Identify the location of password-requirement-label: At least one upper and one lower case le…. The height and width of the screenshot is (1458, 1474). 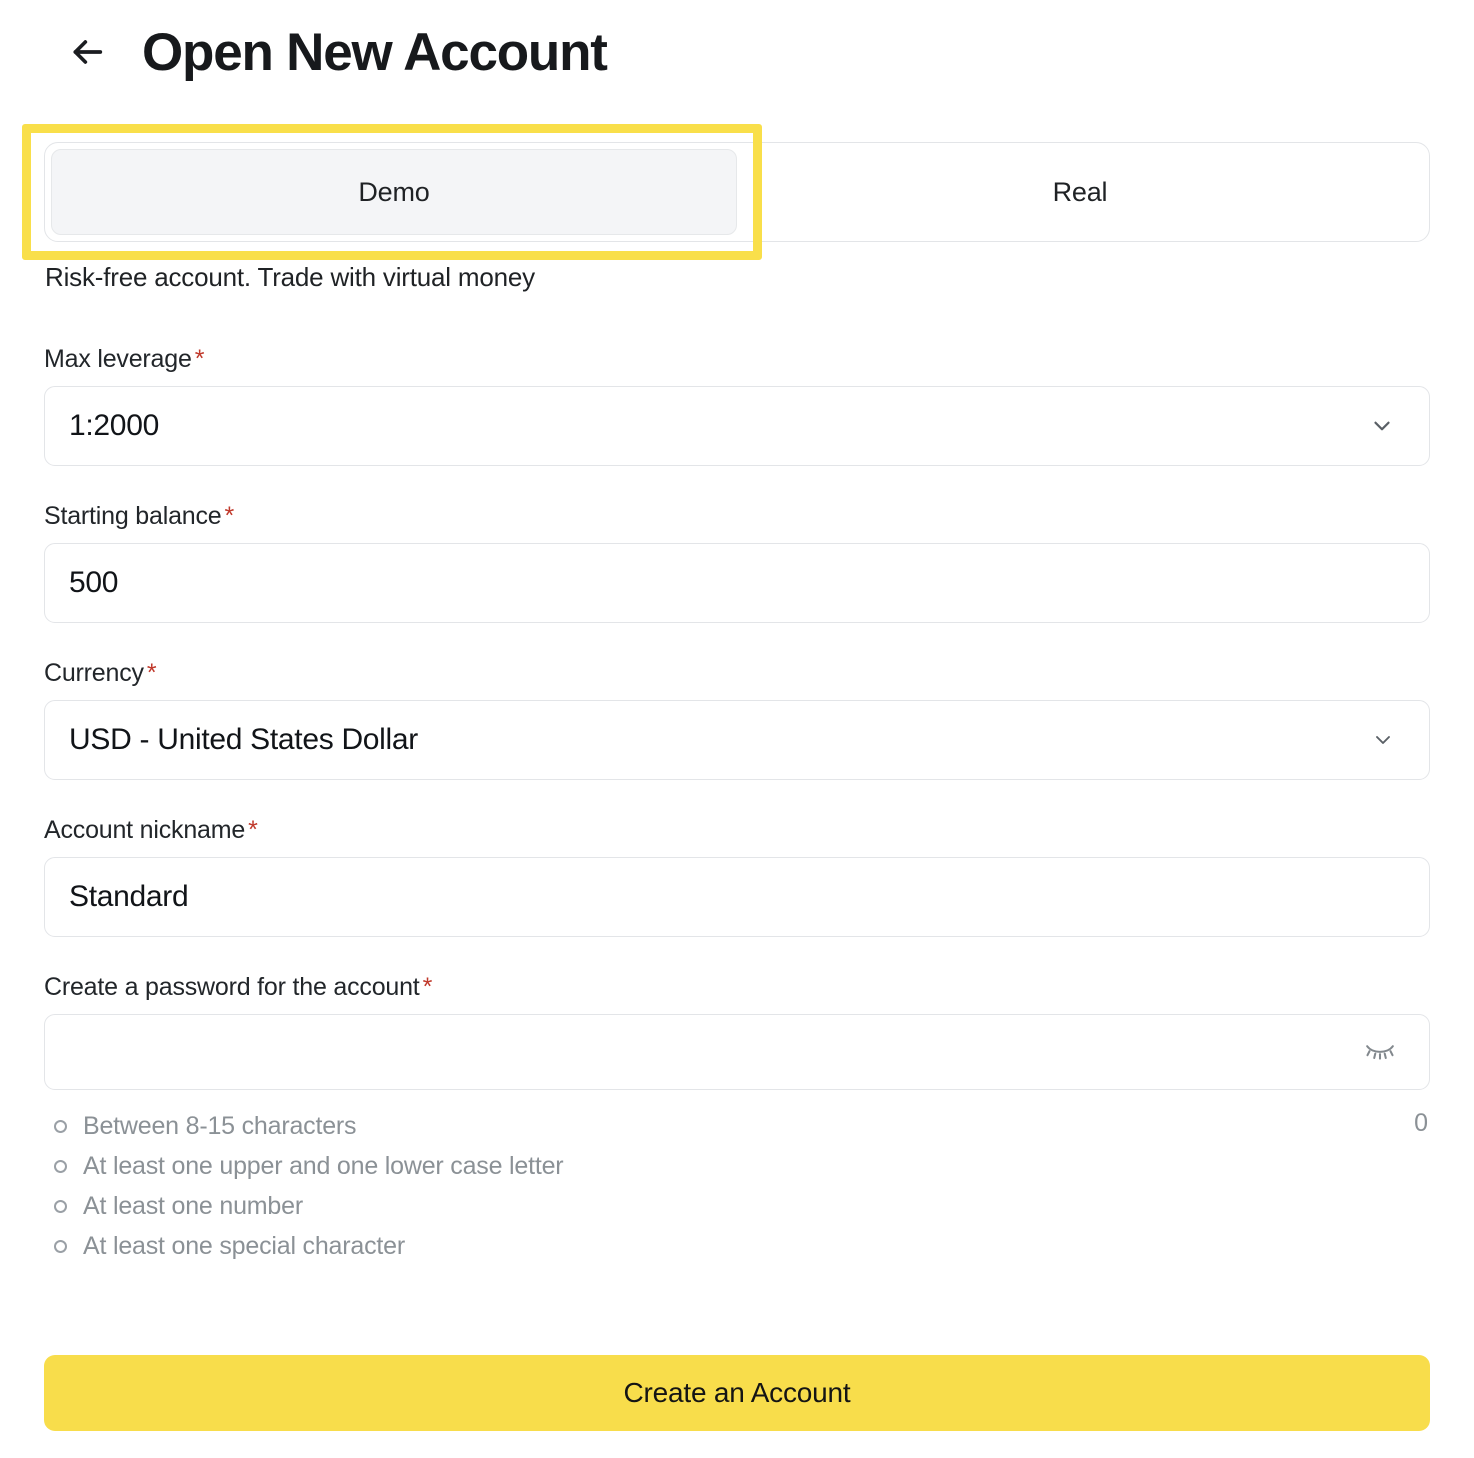
(323, 1165).